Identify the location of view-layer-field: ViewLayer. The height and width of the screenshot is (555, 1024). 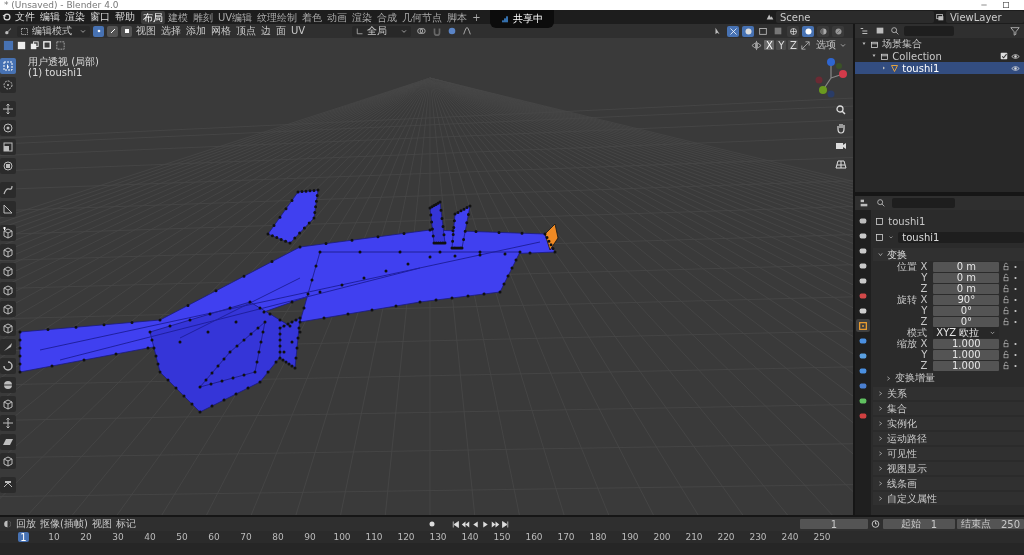
(985, 17).